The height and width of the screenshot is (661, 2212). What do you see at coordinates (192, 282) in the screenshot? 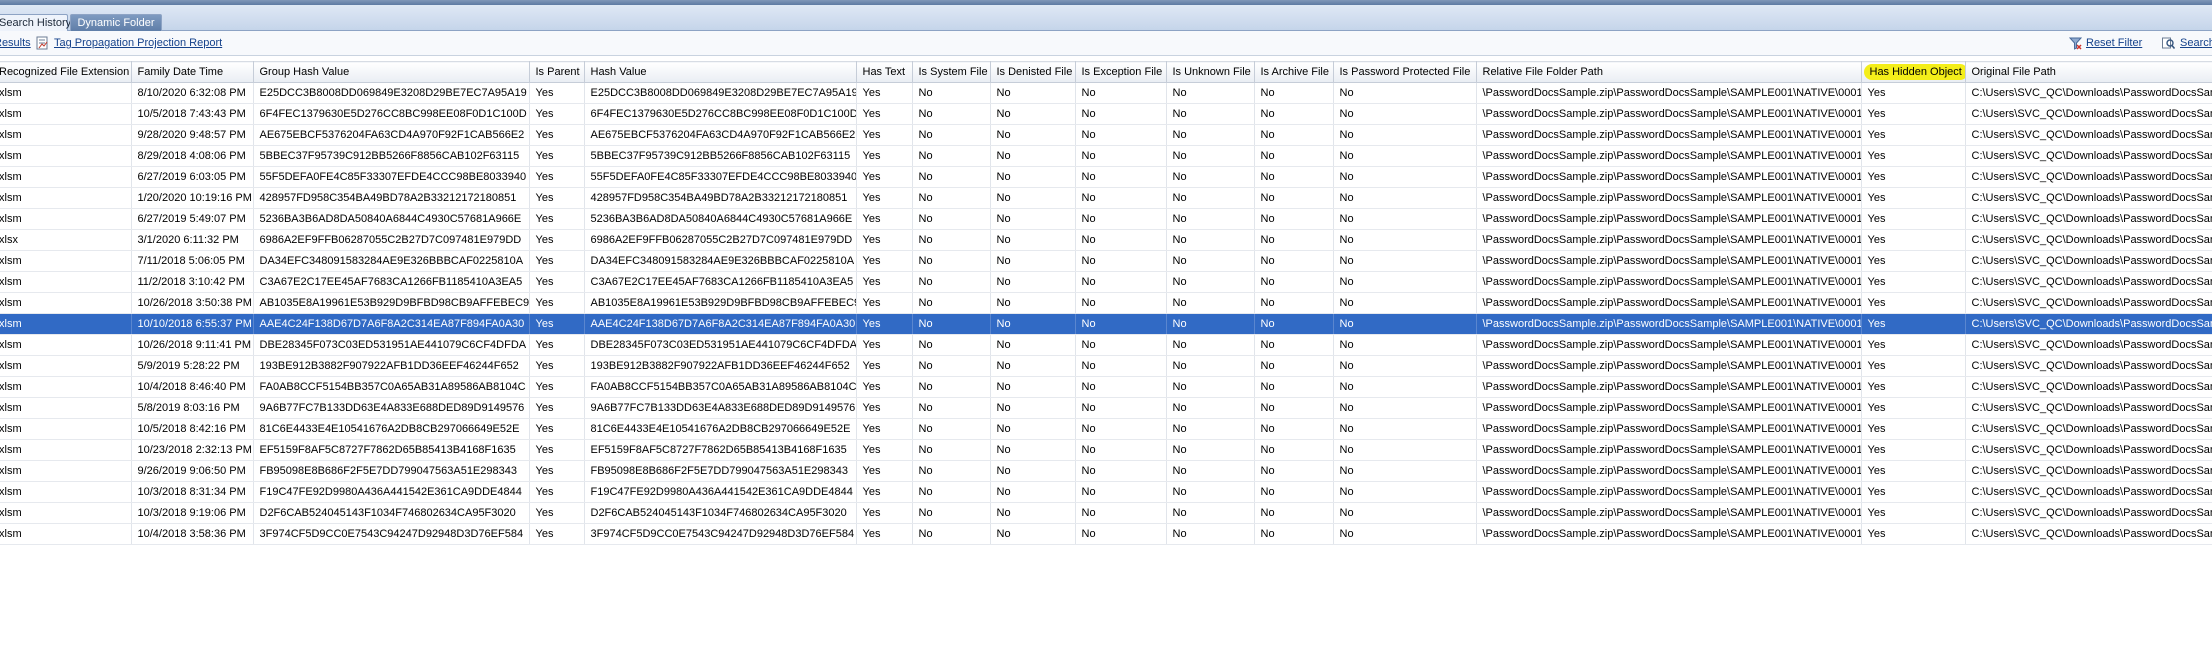
I see `table-cell: 11/2/2018 3:10:42 PM` at bounding box center [192, 282].